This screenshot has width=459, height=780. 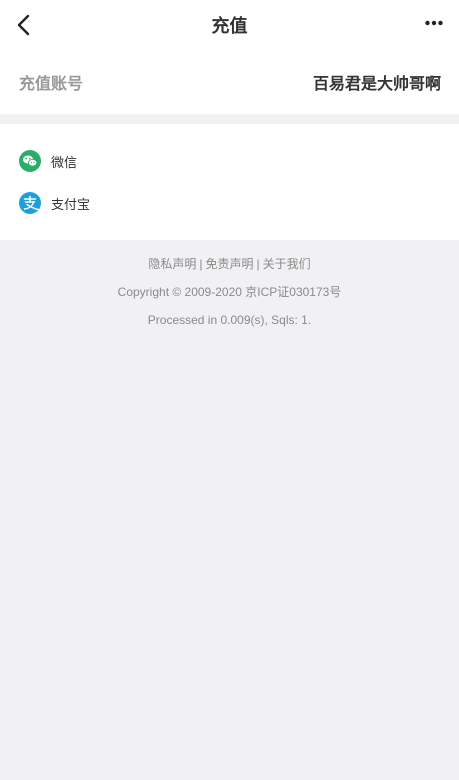 What do you see at coordinates (172, 264) in the screenshot?
I see `privacy-statement-link: 隐私声明` at bounding box center [172, 264].